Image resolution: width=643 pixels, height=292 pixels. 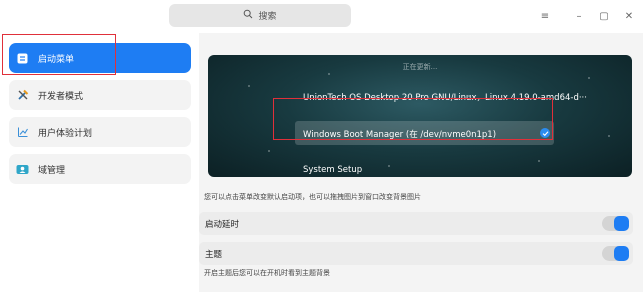 I want to click on developer-tools-icon, so click(x=22, y=95).